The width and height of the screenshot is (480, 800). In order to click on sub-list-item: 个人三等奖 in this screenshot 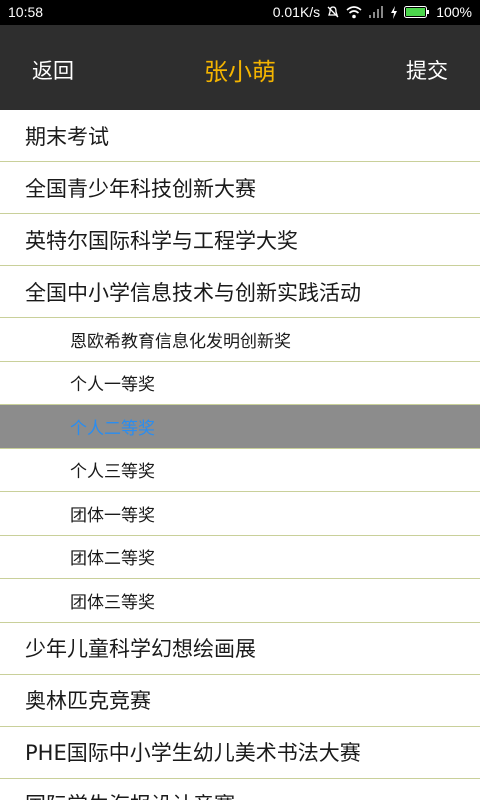, I will do `click(240, 470)`.